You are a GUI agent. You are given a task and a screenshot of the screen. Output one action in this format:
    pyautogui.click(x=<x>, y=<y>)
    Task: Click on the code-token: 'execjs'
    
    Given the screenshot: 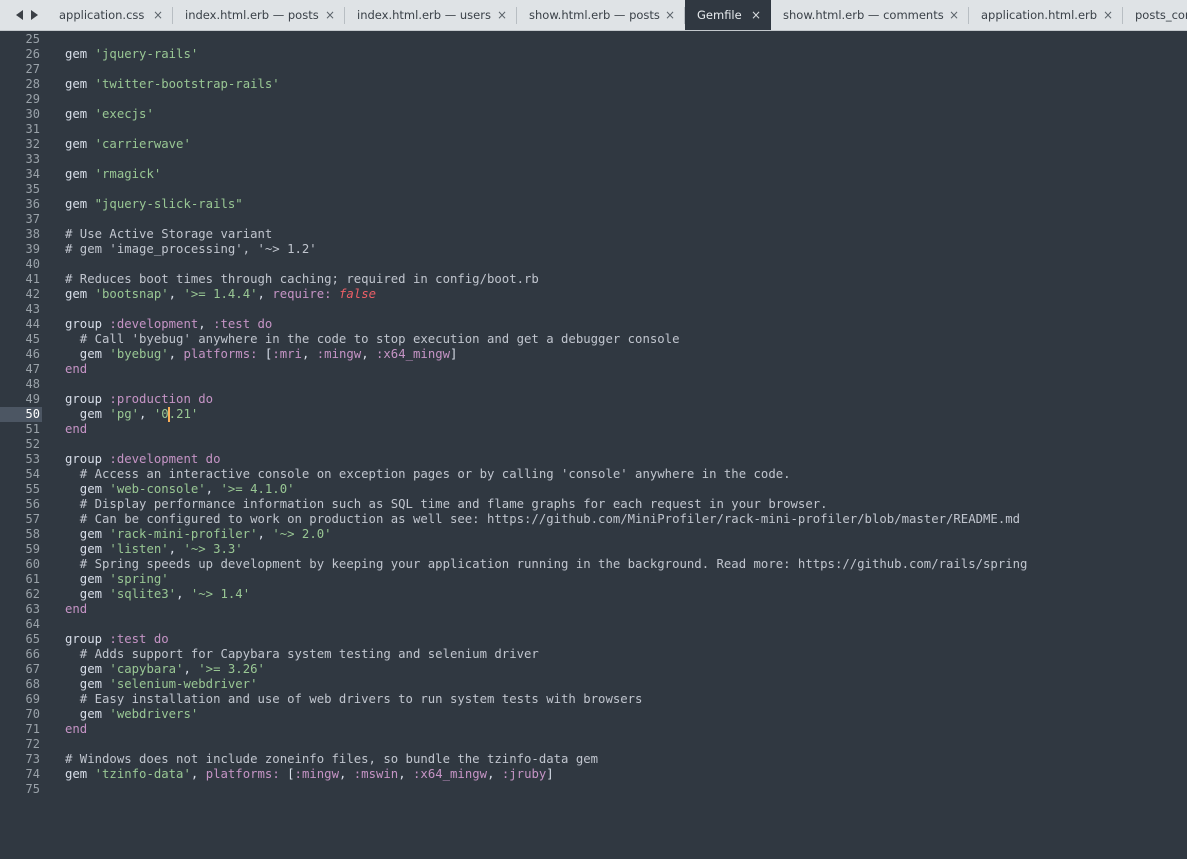 What is the action you would take?
    pyautogui.click(x=124, y=114)
    